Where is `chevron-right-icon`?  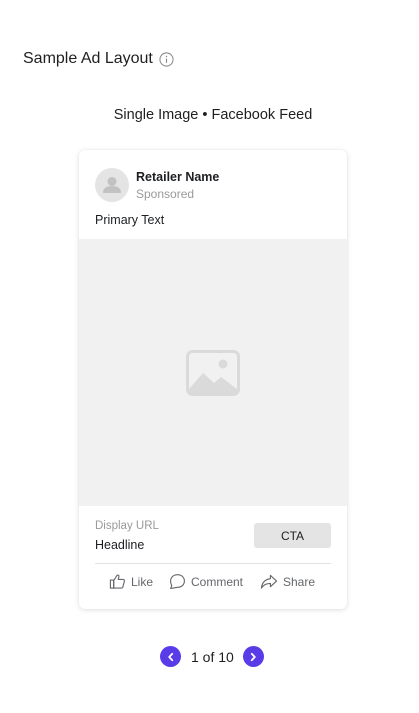 chevron-right-icon is located at coordinates (254, 656).